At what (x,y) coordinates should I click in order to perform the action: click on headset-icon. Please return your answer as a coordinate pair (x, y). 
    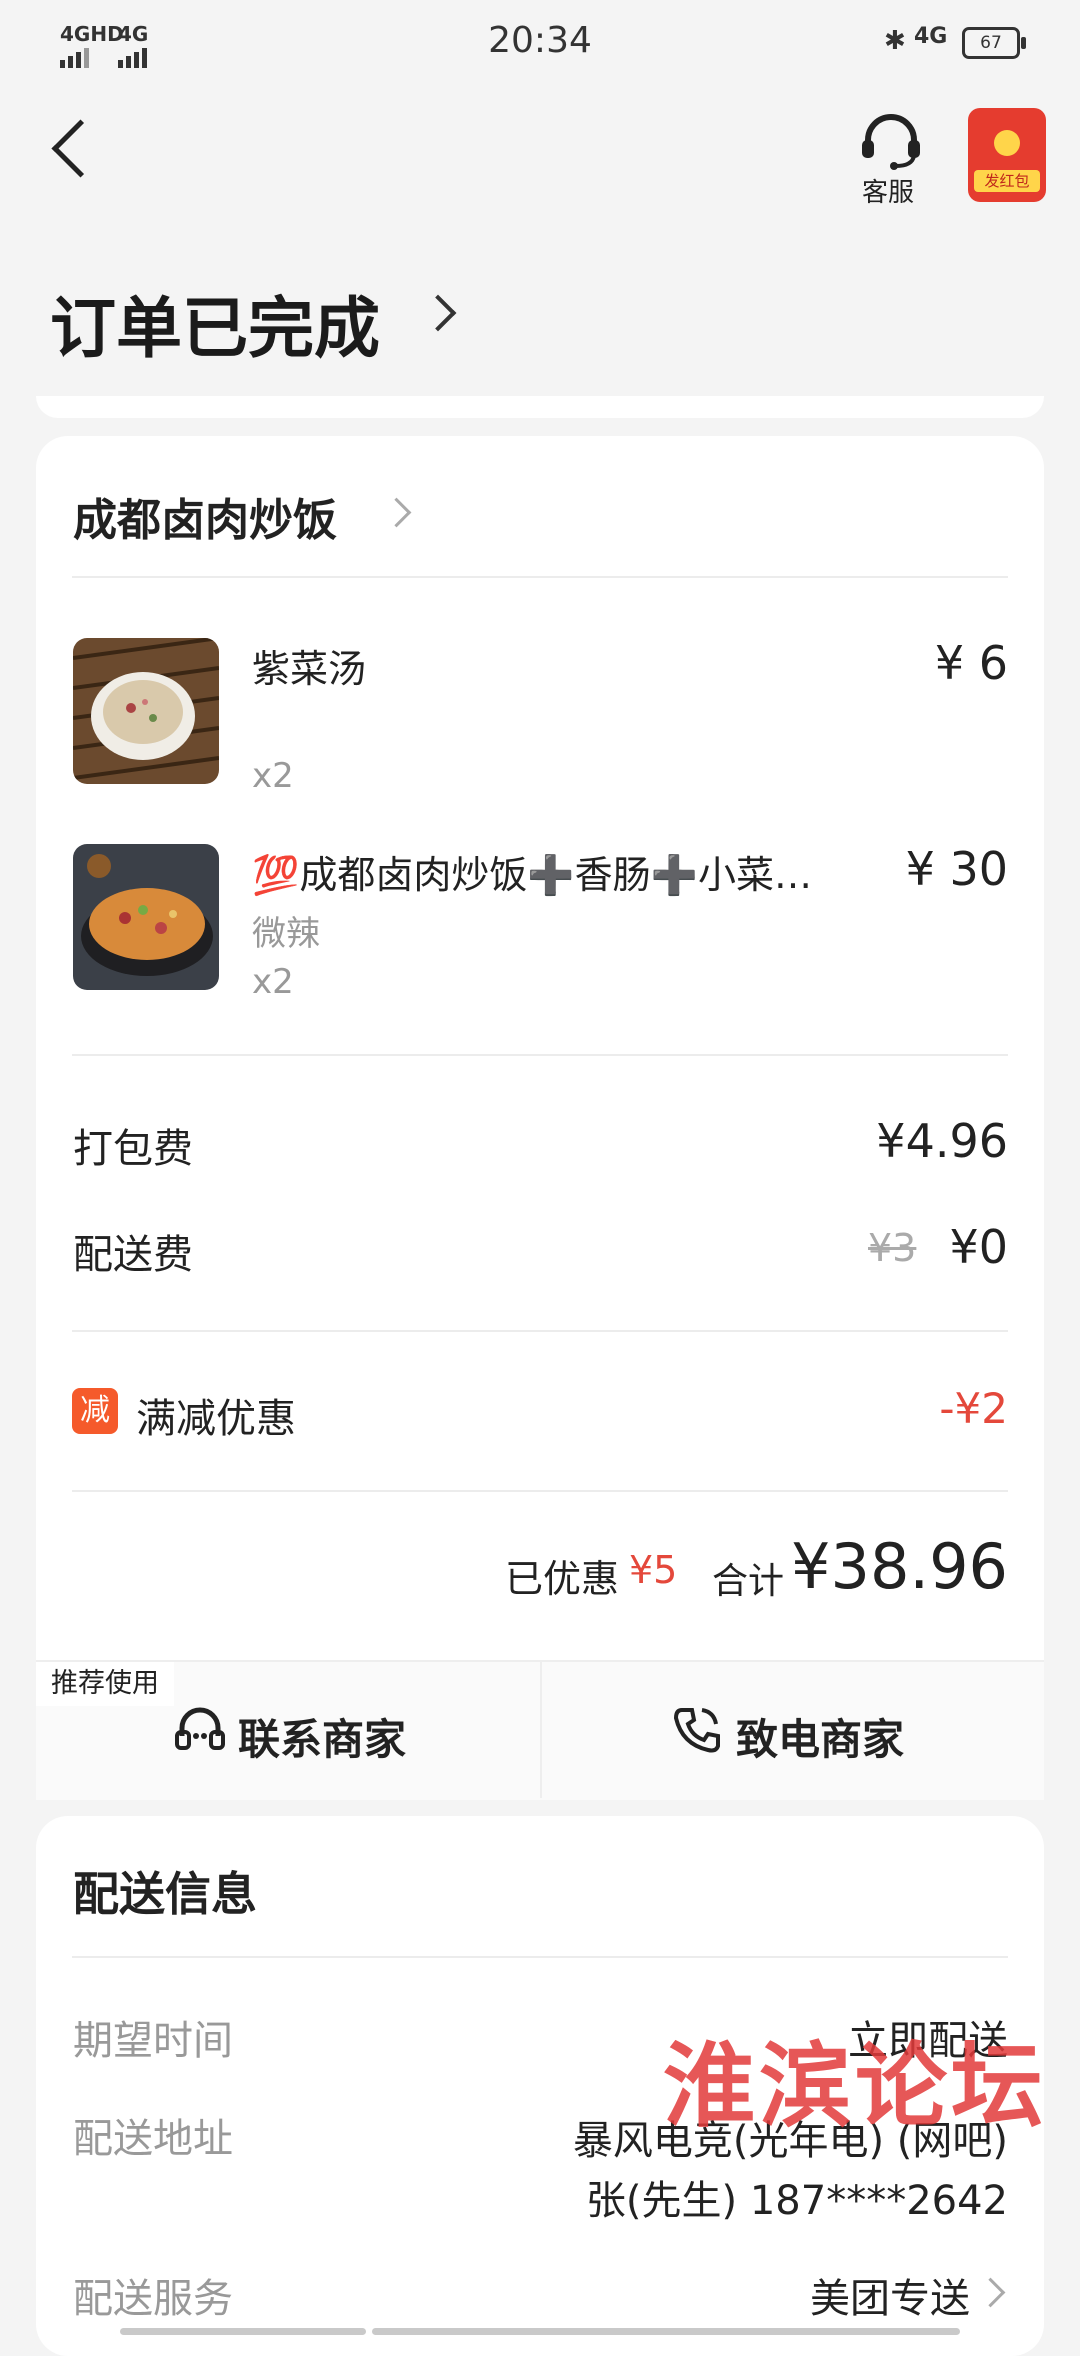
    Looking at the image, I should click on (891, 142).